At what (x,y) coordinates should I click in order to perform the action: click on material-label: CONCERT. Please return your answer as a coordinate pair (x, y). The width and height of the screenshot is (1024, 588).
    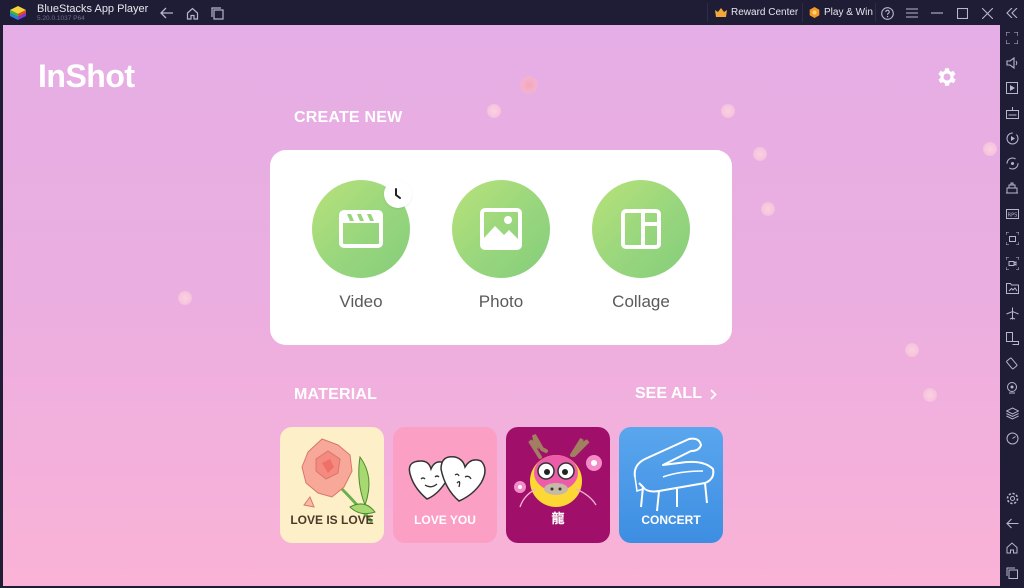
    Looking at the image, I should click on (671, 520).